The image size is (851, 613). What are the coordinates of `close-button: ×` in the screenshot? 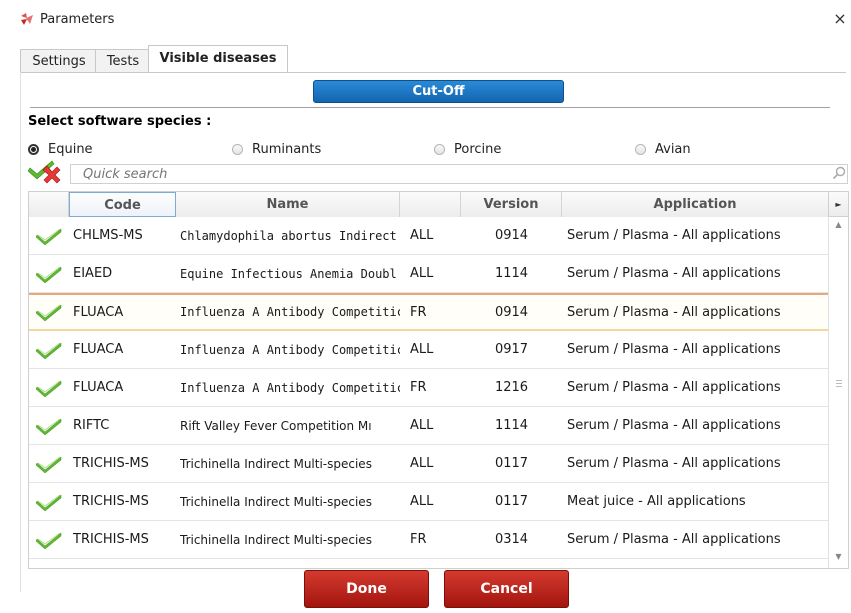 It's located at (840, 19).